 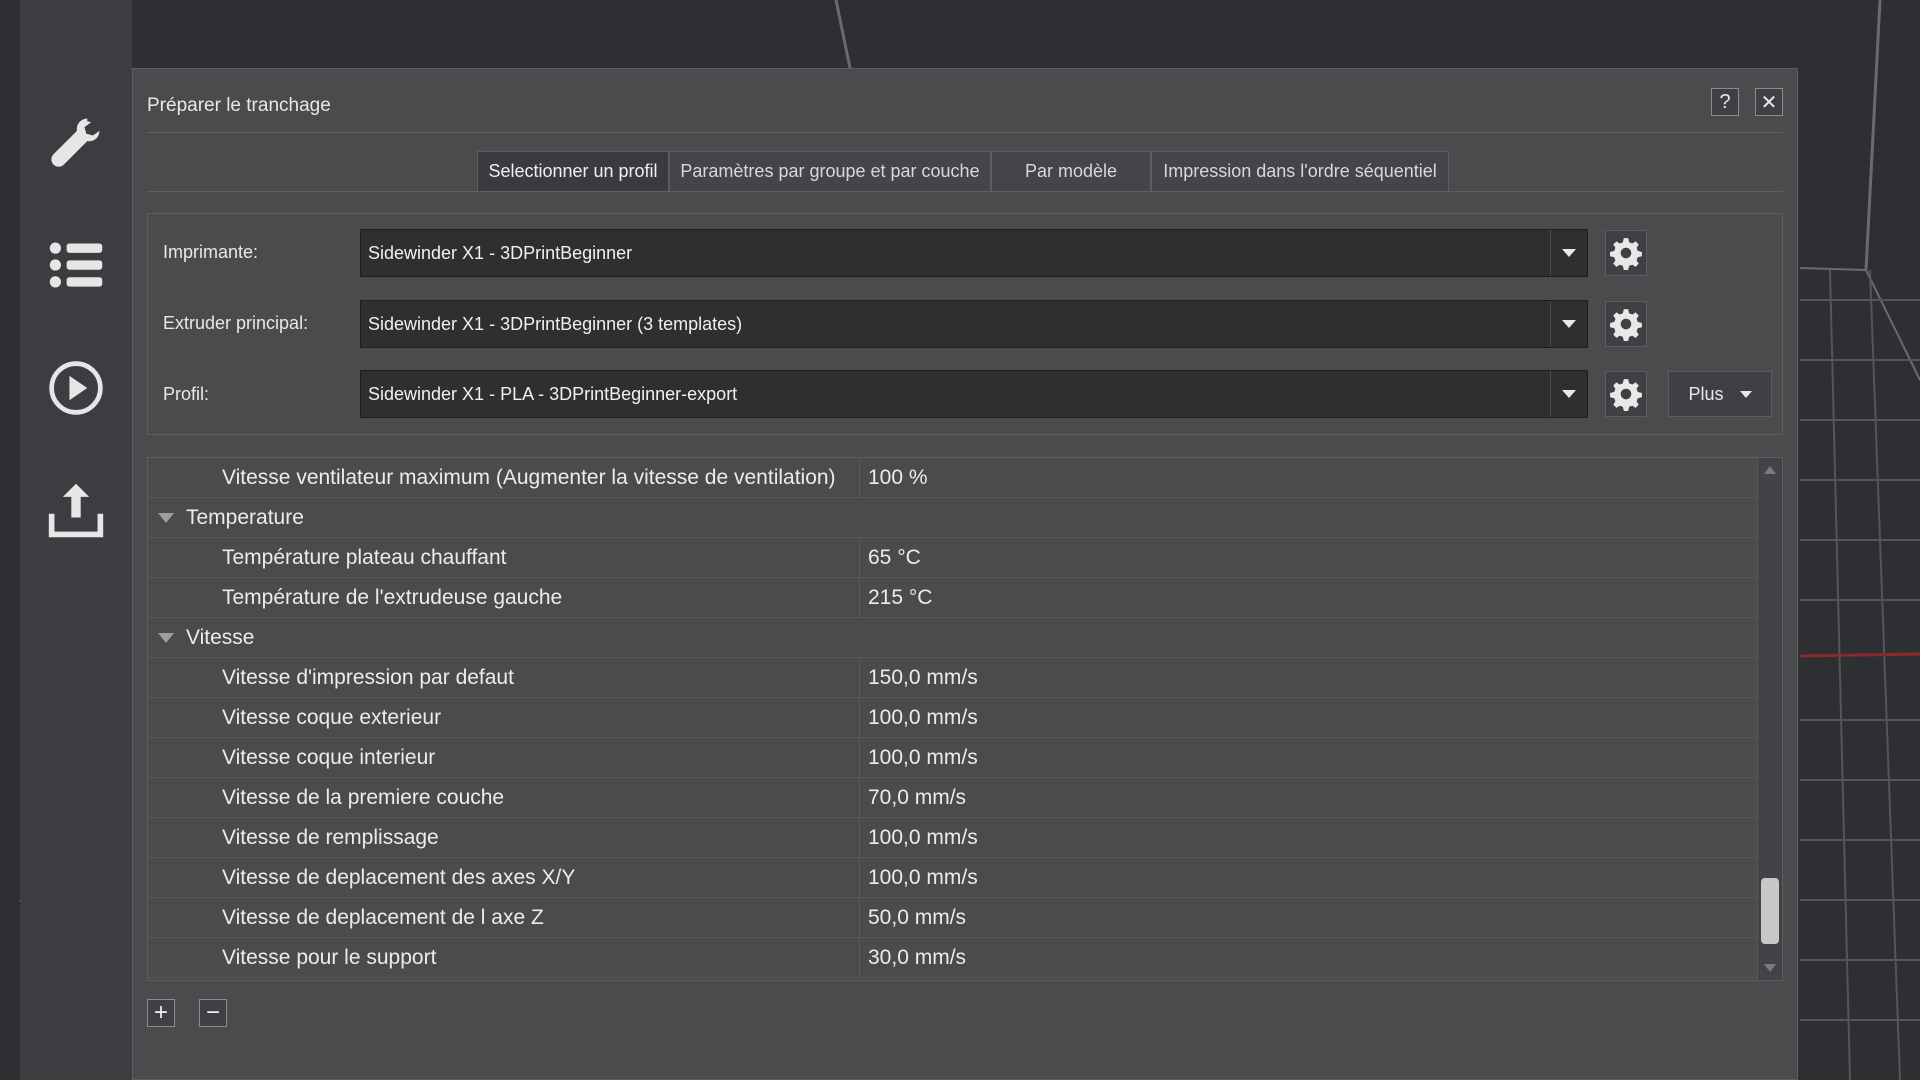 What do you see at coordinates (399, 877) in the screenshot?
I see `setting-name: Vitesse de deplacement des axes X/Y` at bounding box center [399, 877].